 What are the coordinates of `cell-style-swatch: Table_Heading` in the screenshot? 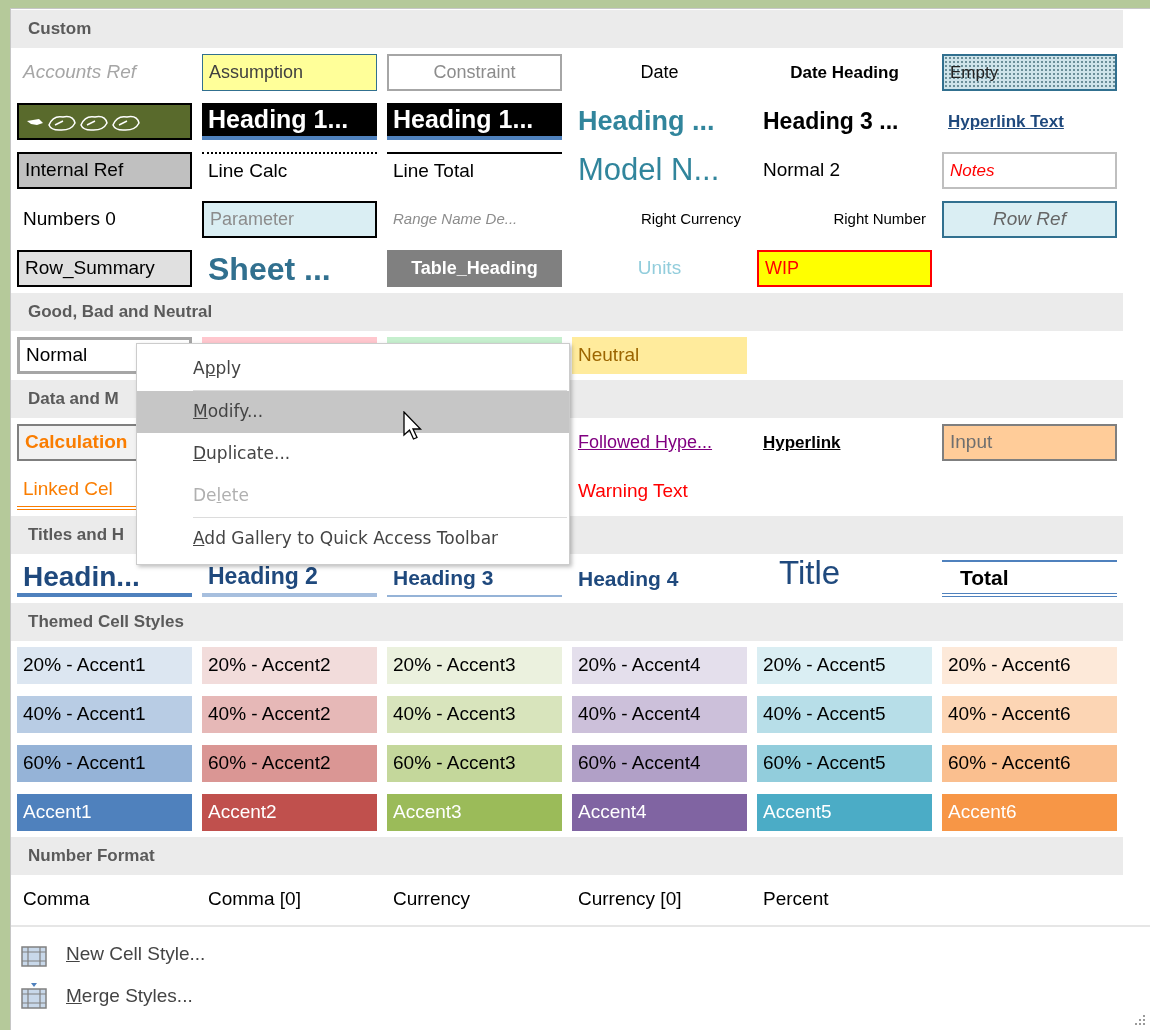 It's located at (474, 268).